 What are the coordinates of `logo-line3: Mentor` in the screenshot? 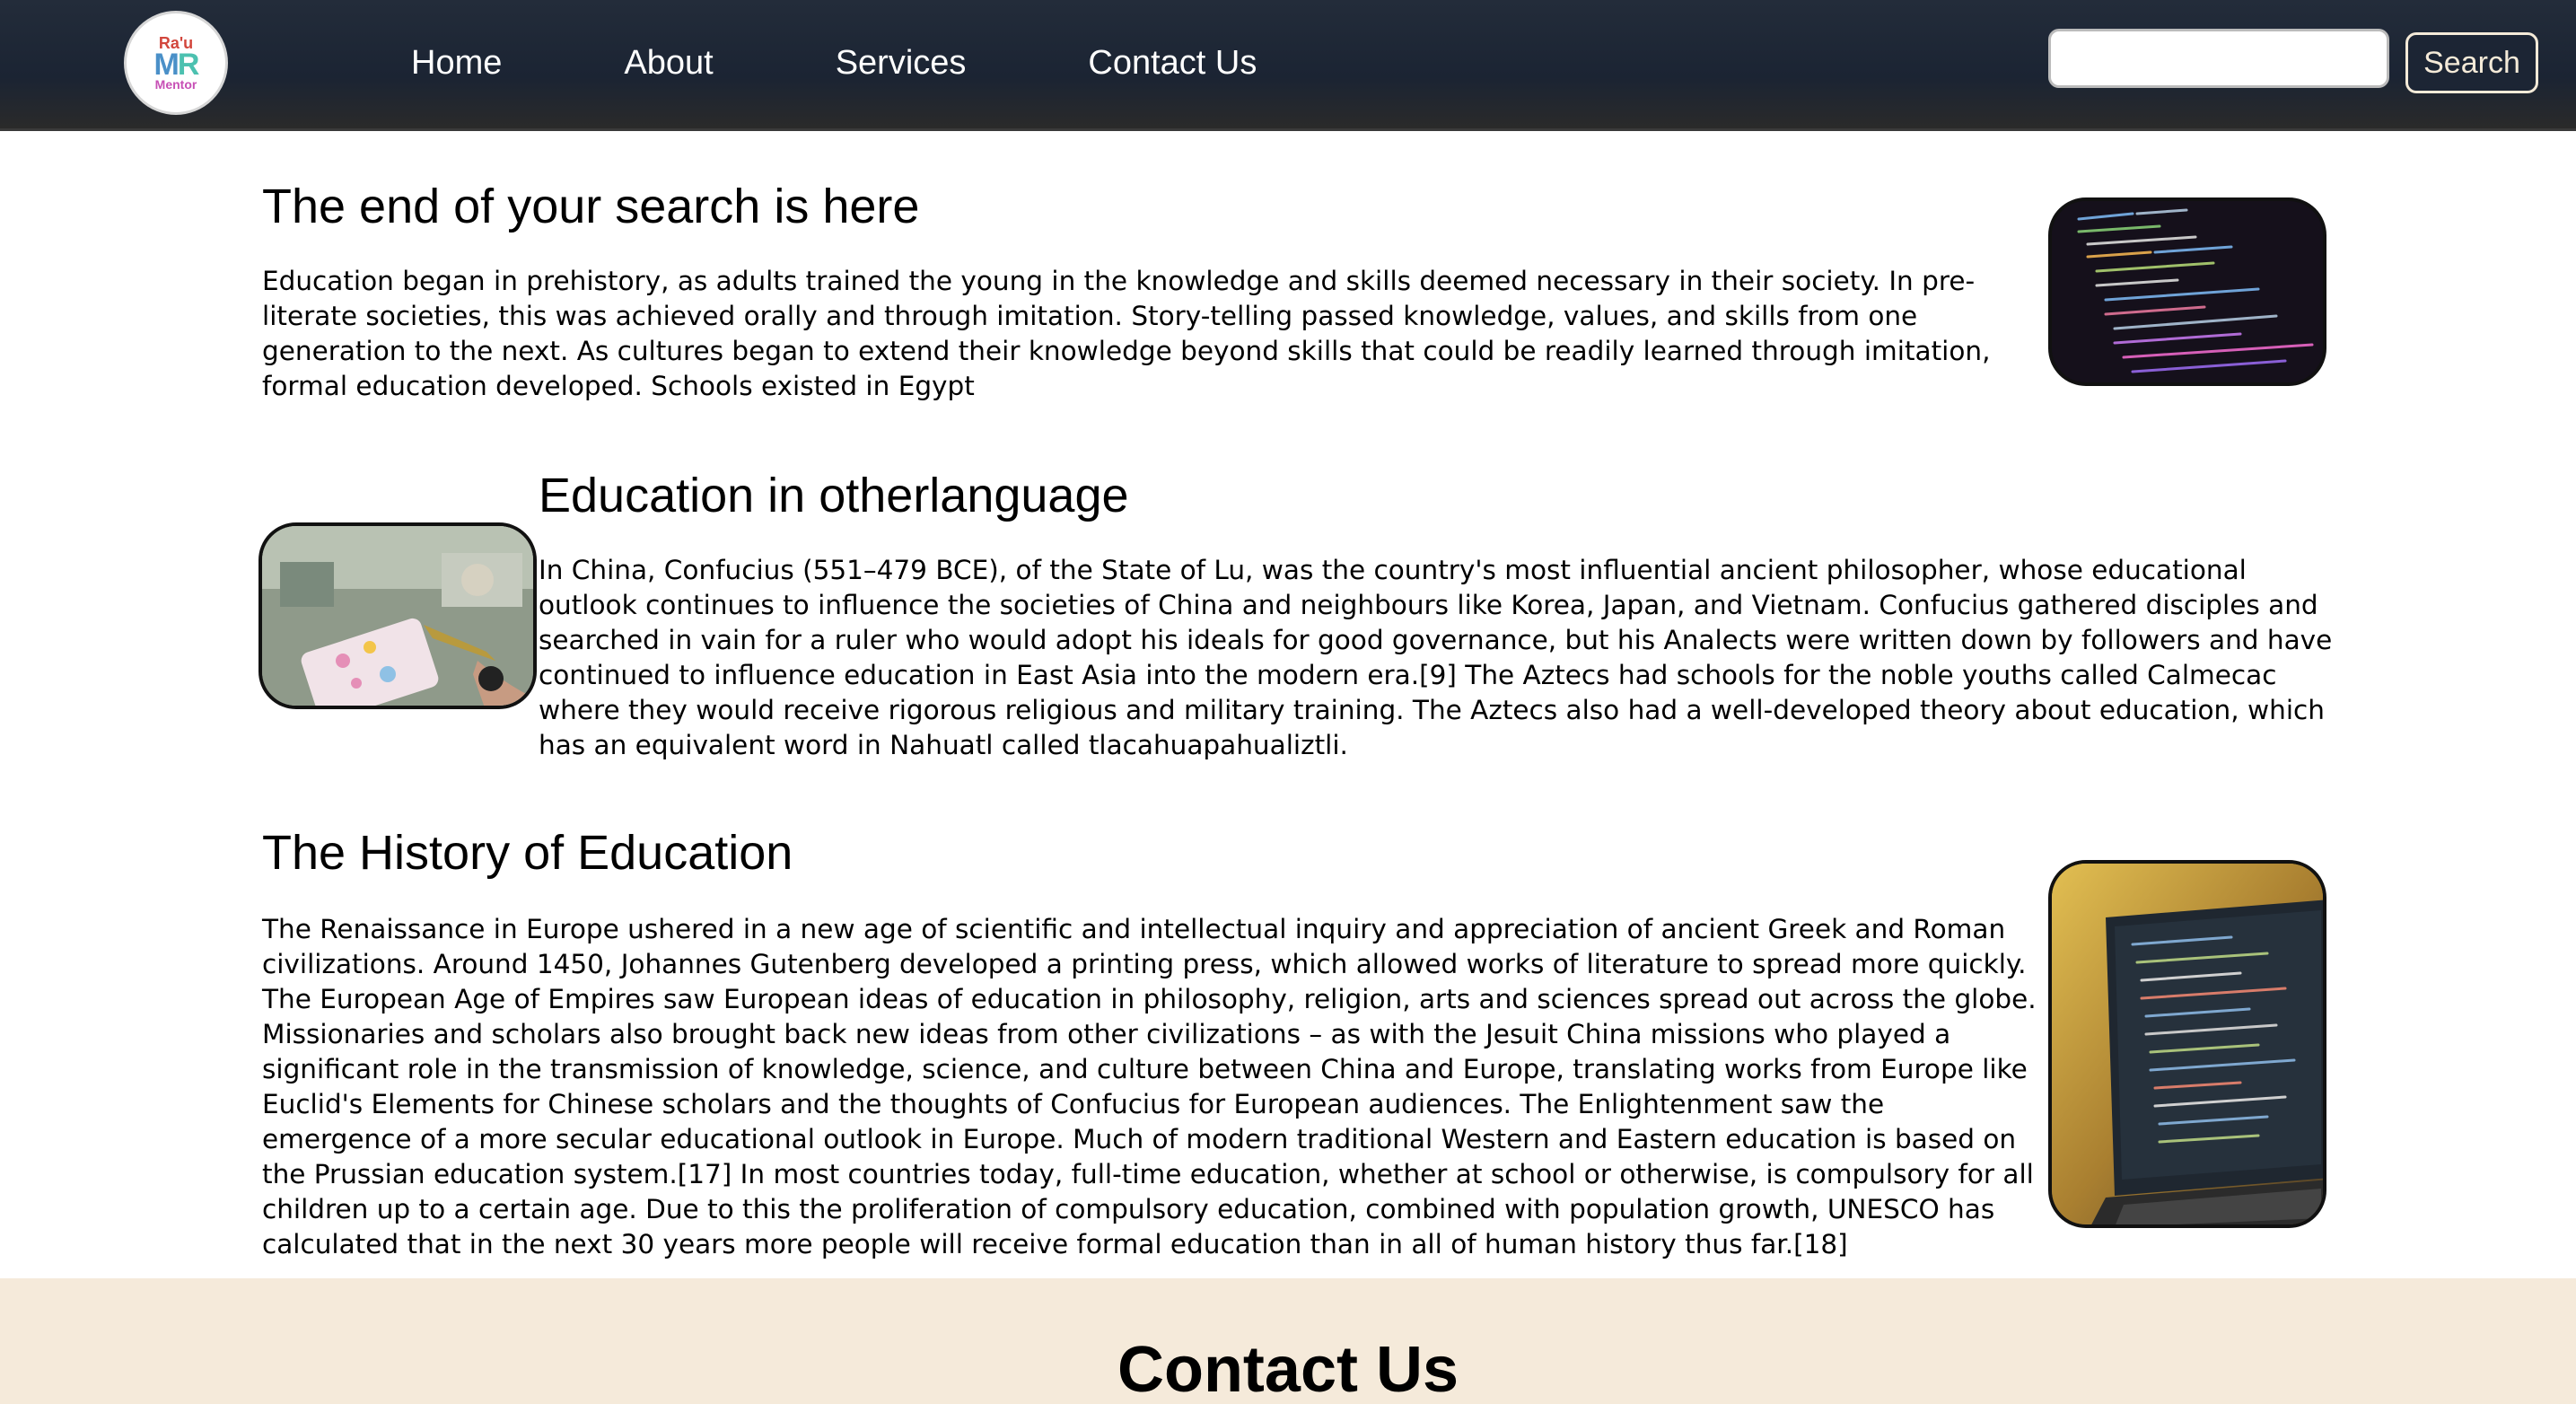 It's located at (175, 84).